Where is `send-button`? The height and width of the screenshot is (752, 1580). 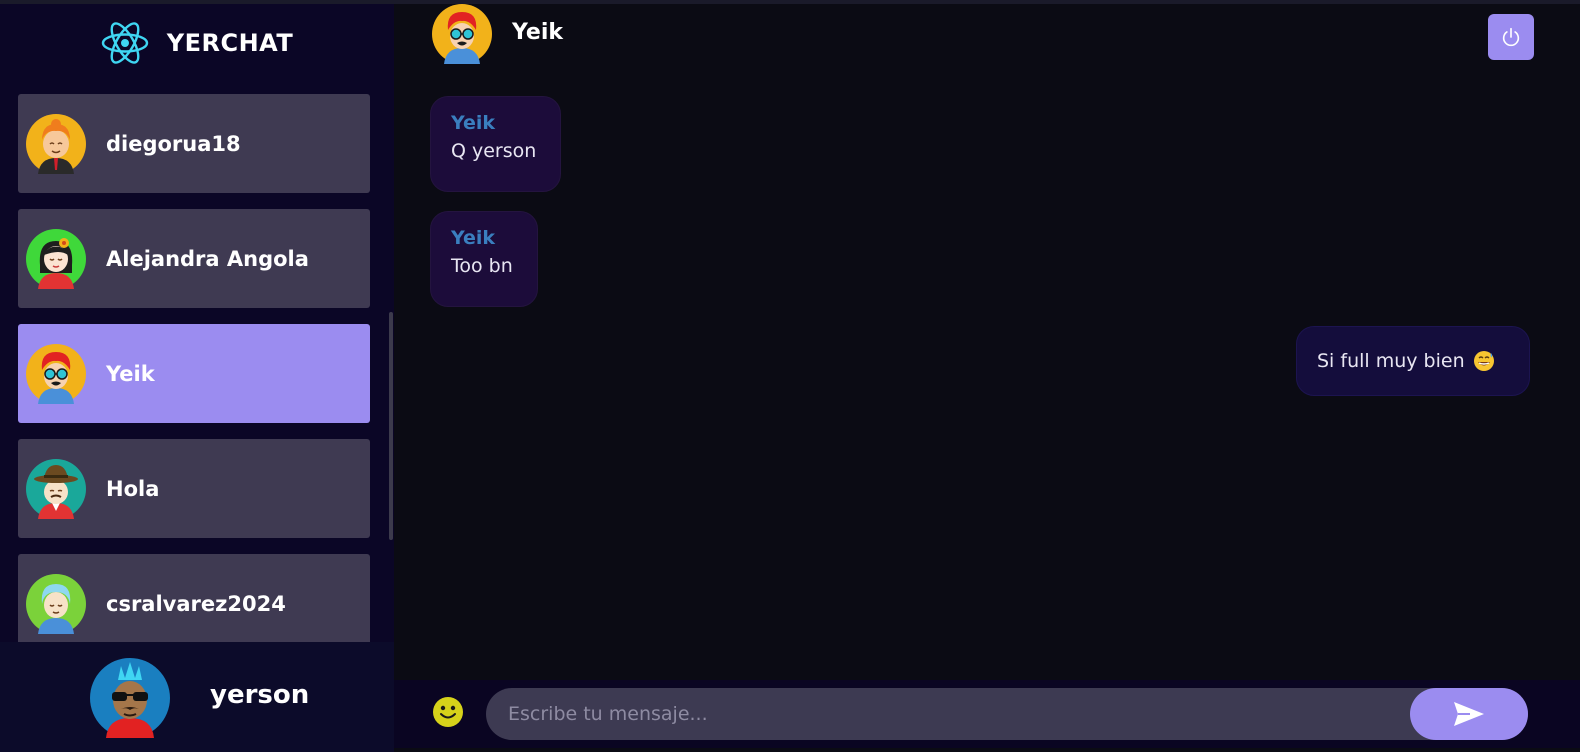 send-button is located at coordinates (1469, 714).